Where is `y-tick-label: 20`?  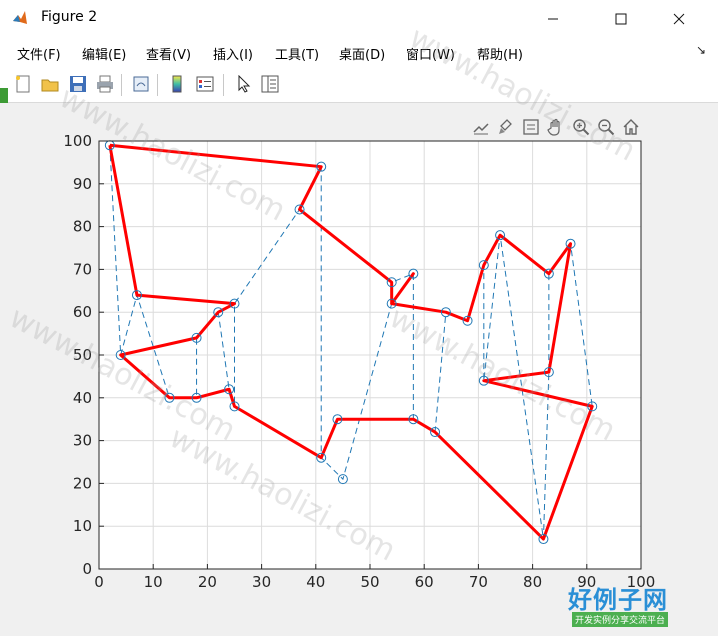
y-tick-label: 20 is located at coordinates (82, 483).